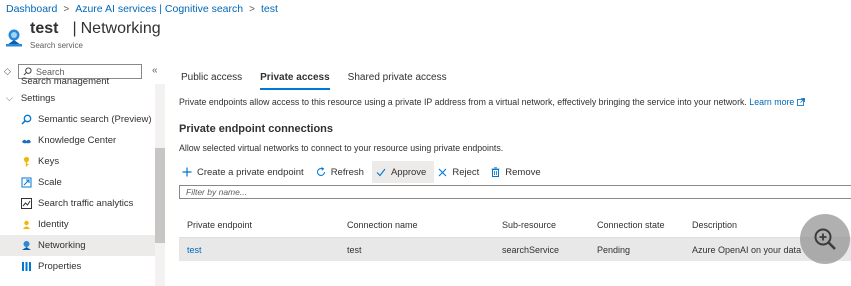 The width and height of the screenshot is (851, 286). Describe the element at coordinates (95, 119) in the screenshot. I see `sidebar-item-label: Semantic search (Preview)` at that location.